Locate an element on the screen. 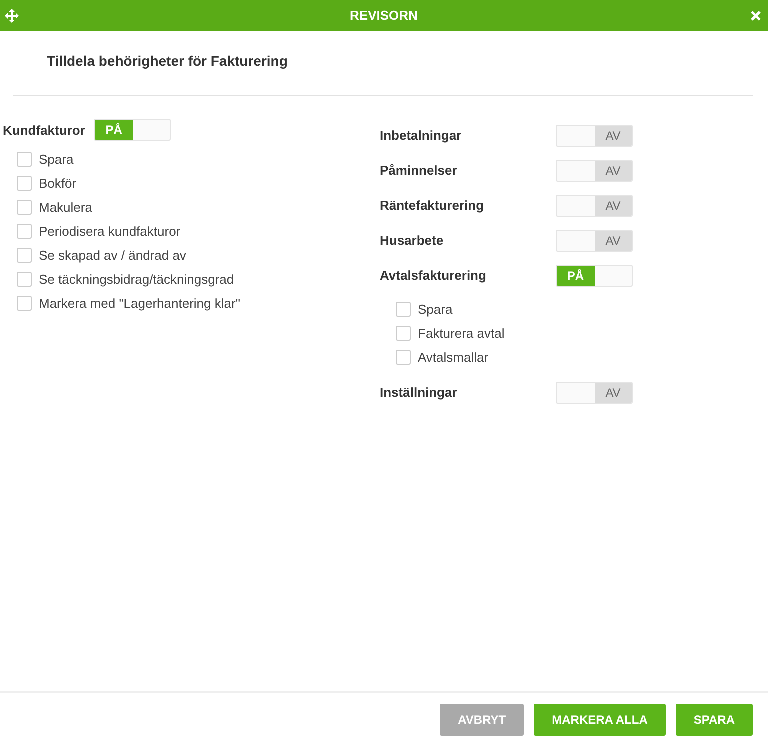 Image resolution: width=768 pixels, height=753 pixels. checkbox-label: Se skapad av / ändrad av is located at coordinates (112, 255).